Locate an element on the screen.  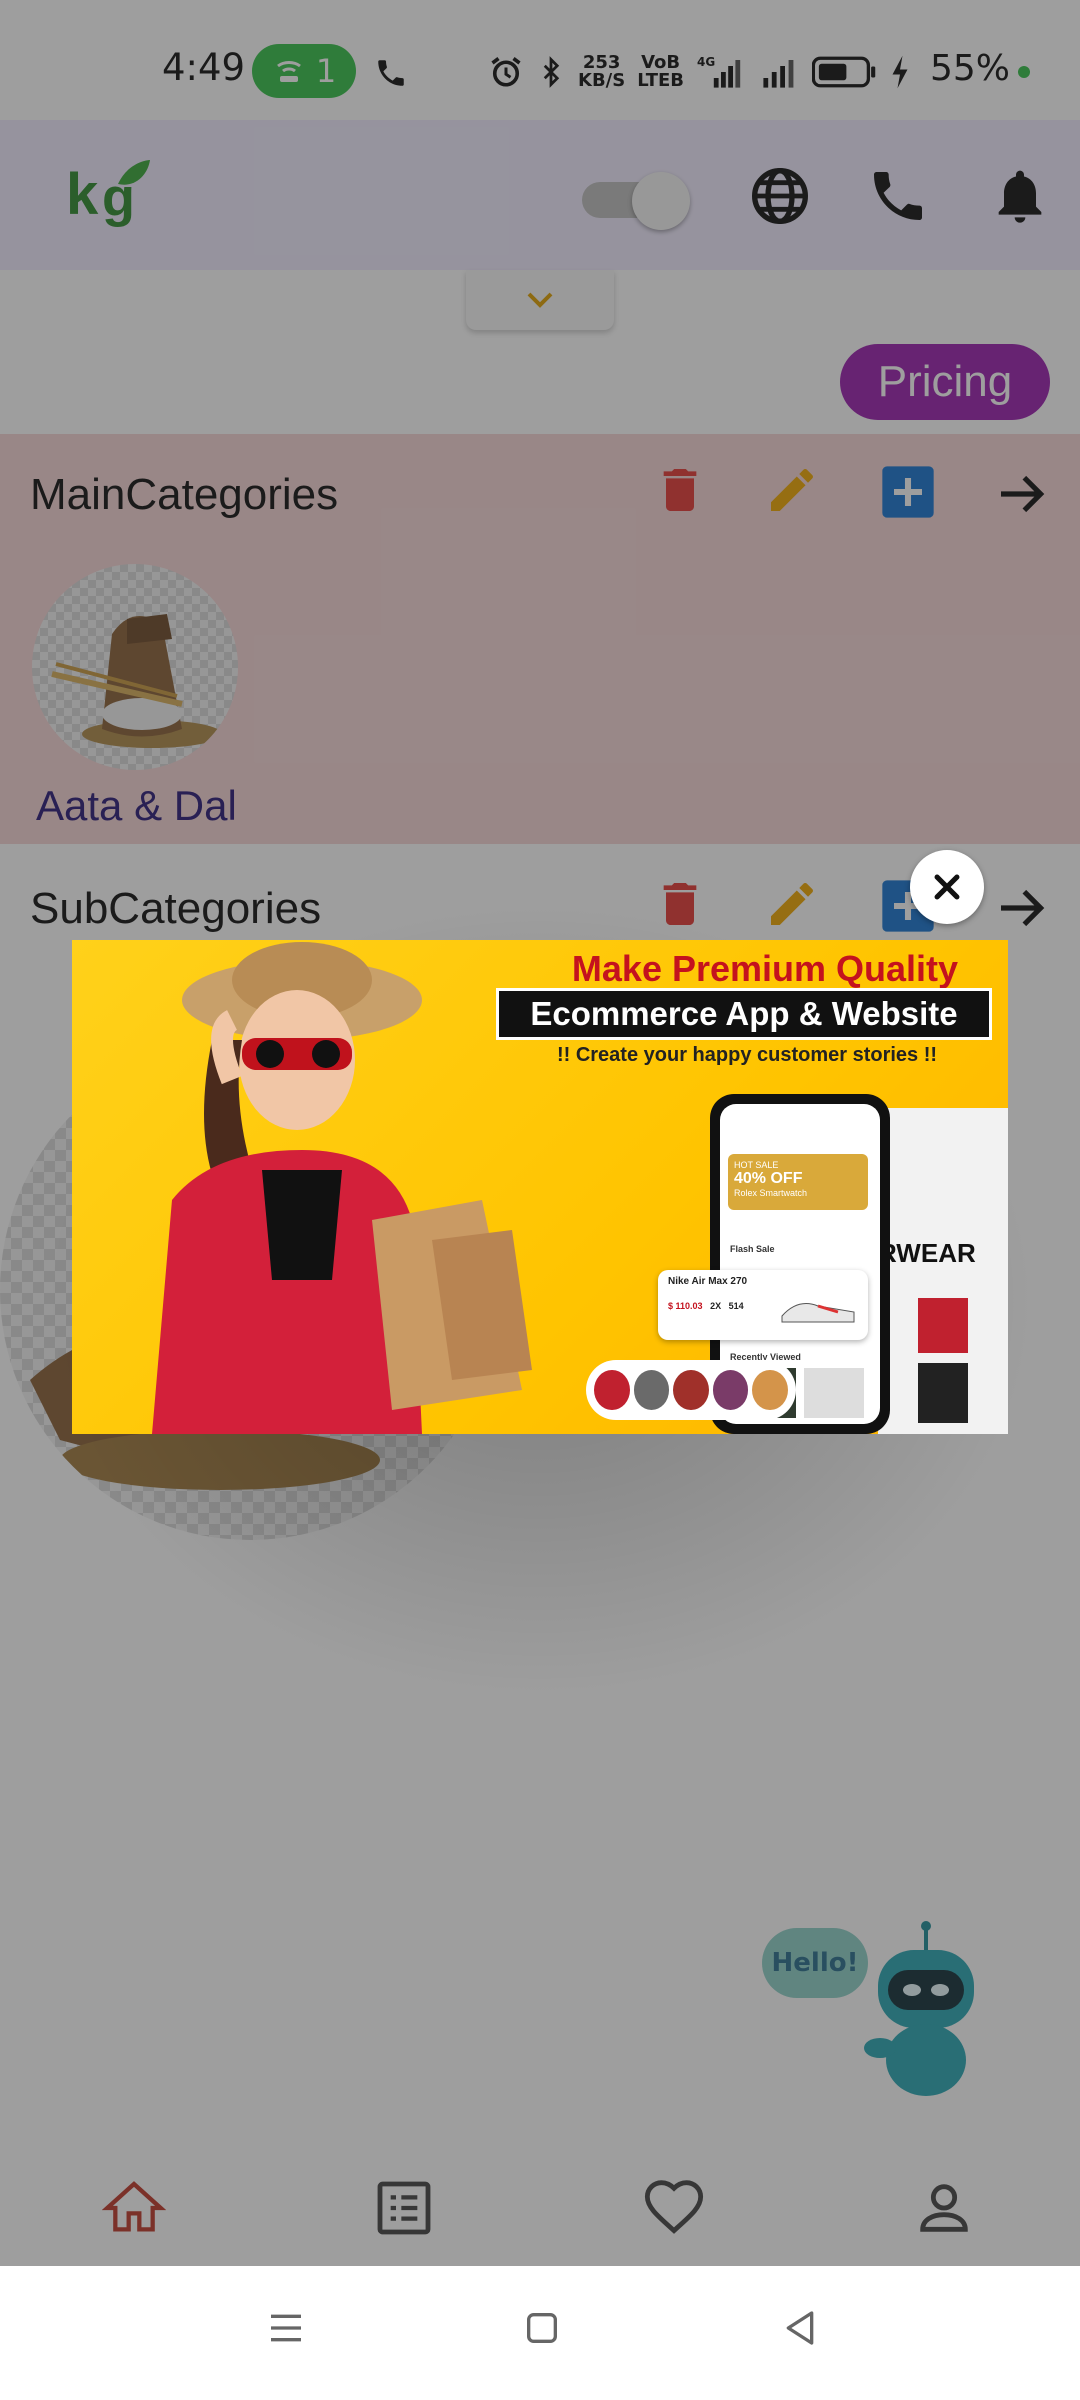
close-icon is located at coordinates (947, 887).